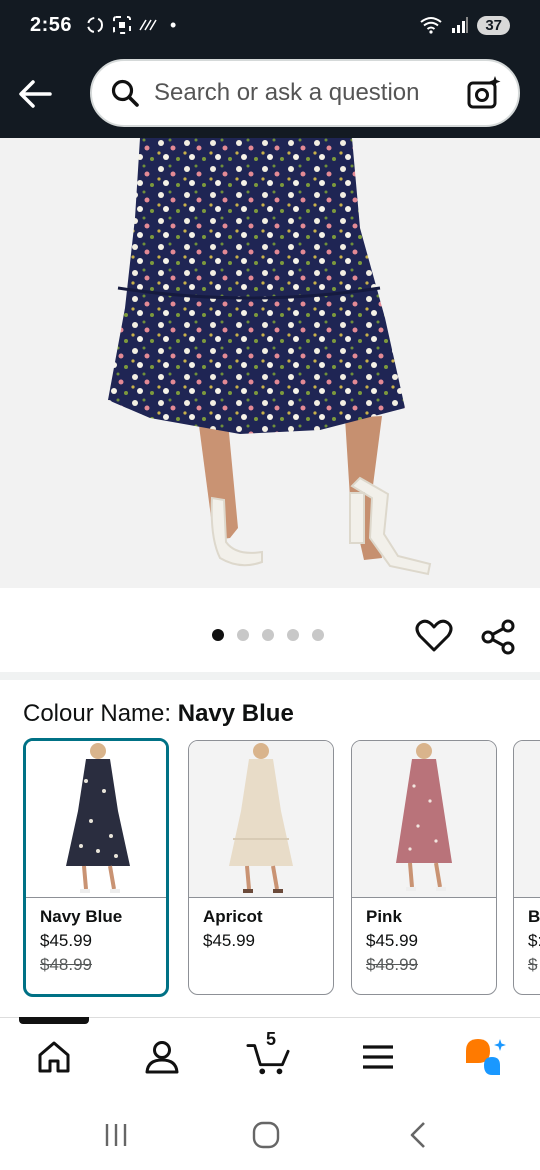  What do you see at coordinates (431, 25) in the screenshot?
I see `wifi-icon` at bounding box center [431, 25].